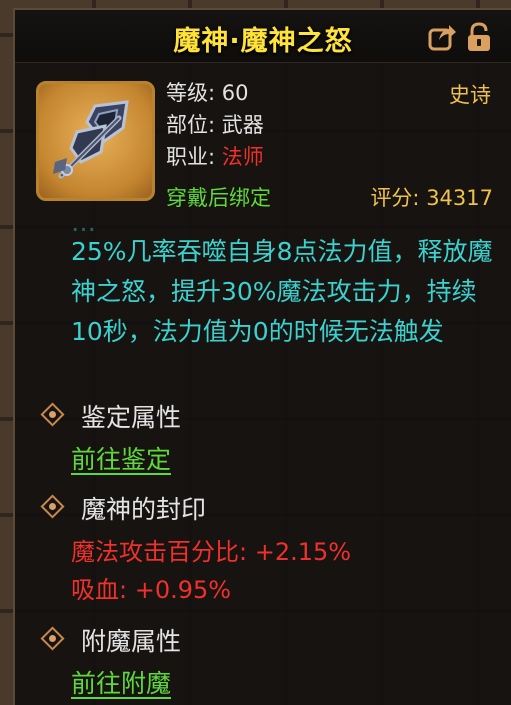 Image resolution: width=511 pixels, height=705 pixels. Describe the element at coordinates (121, 682) in the screenshot. I see `goto-enchant-link: 前往附魔` at that location.